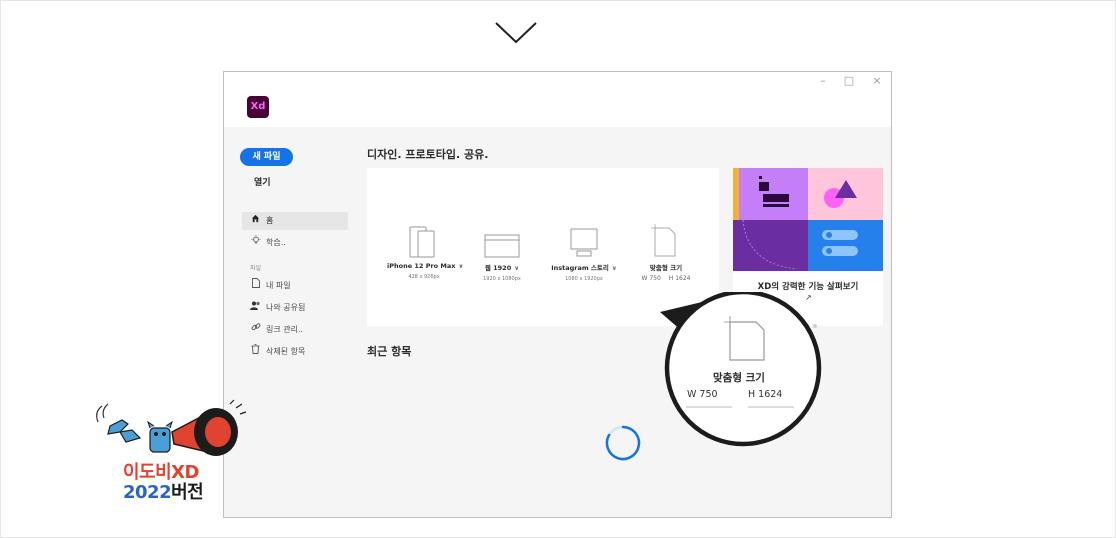 Image resolution: width=1116 pixels, height=538 pixels. Describe the element at coordinates (666, 268) in the screenshot. I see `preset-name: 맞춤형 크기` at that location.